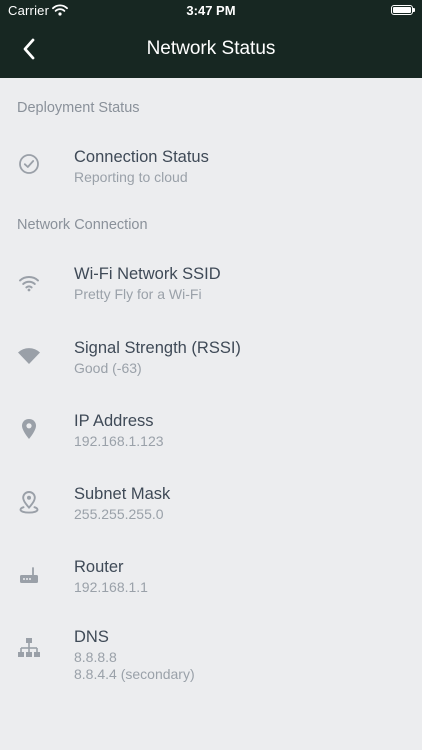  What do you see at coordinates (29, 283) in the screenshot?
I see `wifi-icon` at bounding box center [29, 283].